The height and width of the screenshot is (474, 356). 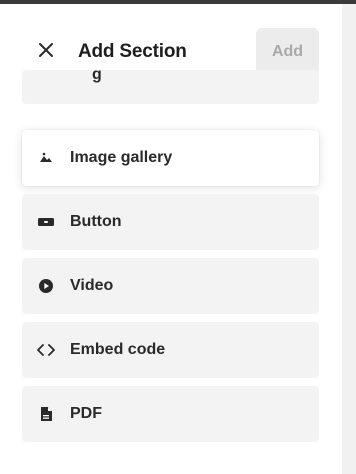 I want to click on code-icon, so click(x=46, y=350).